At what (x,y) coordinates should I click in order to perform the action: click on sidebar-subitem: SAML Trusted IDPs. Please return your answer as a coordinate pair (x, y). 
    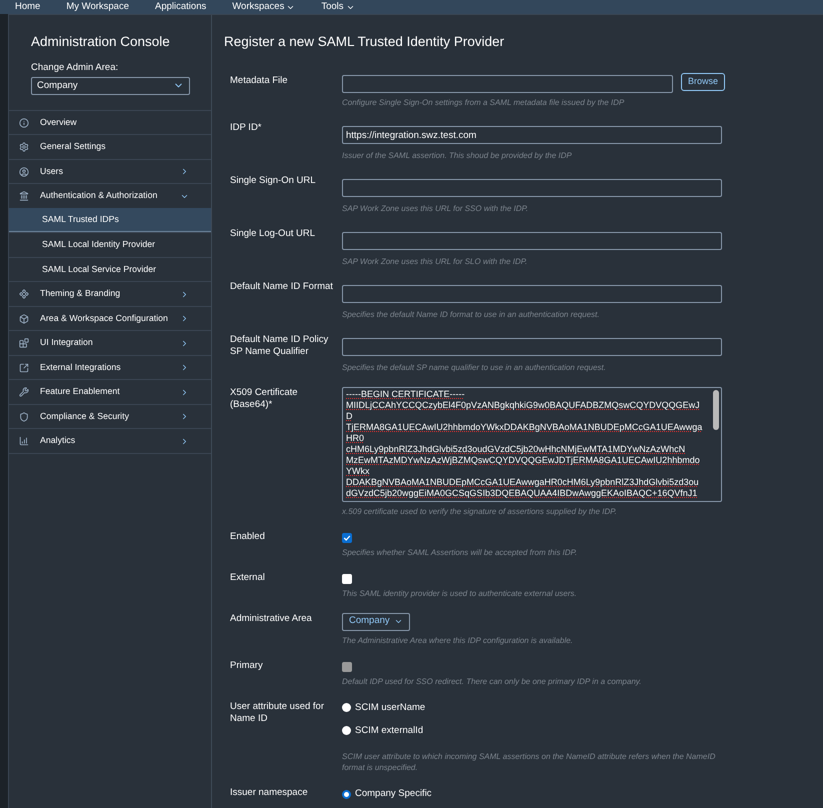
    Looking at the image, I should click on (110, 220).